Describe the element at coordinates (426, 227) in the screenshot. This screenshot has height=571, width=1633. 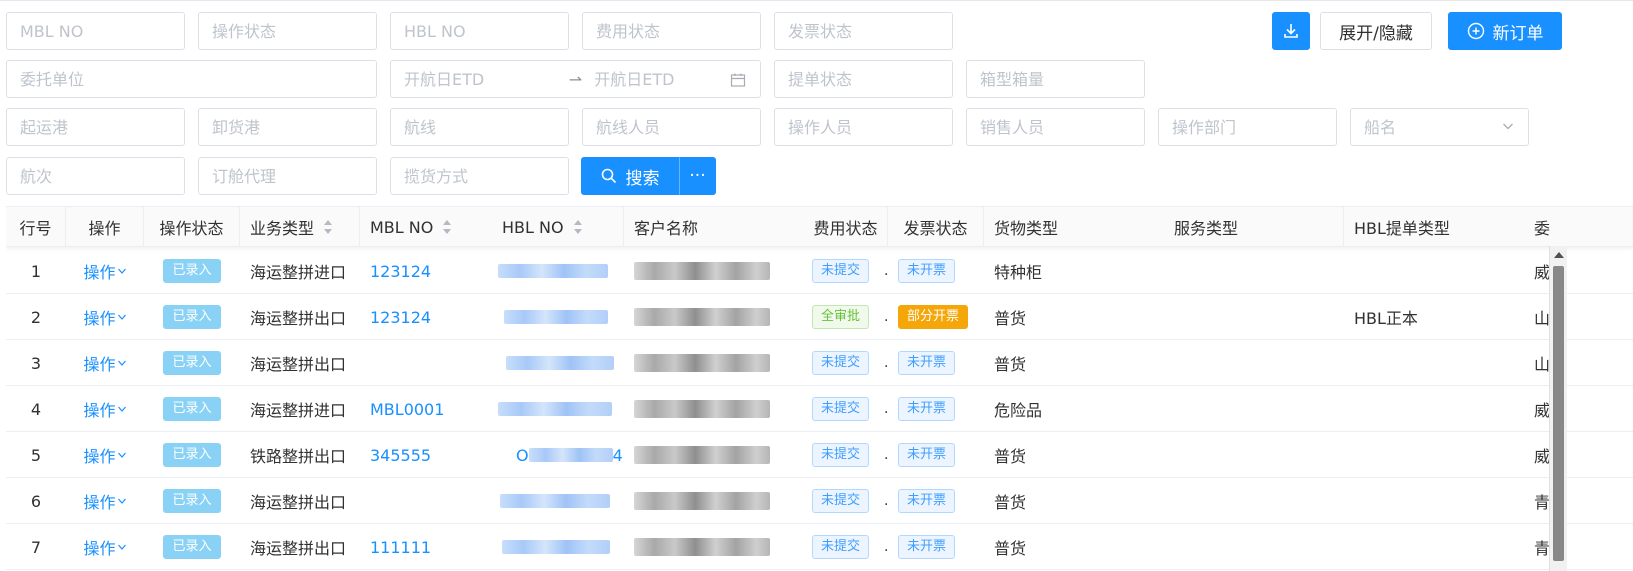
I see `col-mbl-no: MBL NO` at that location.